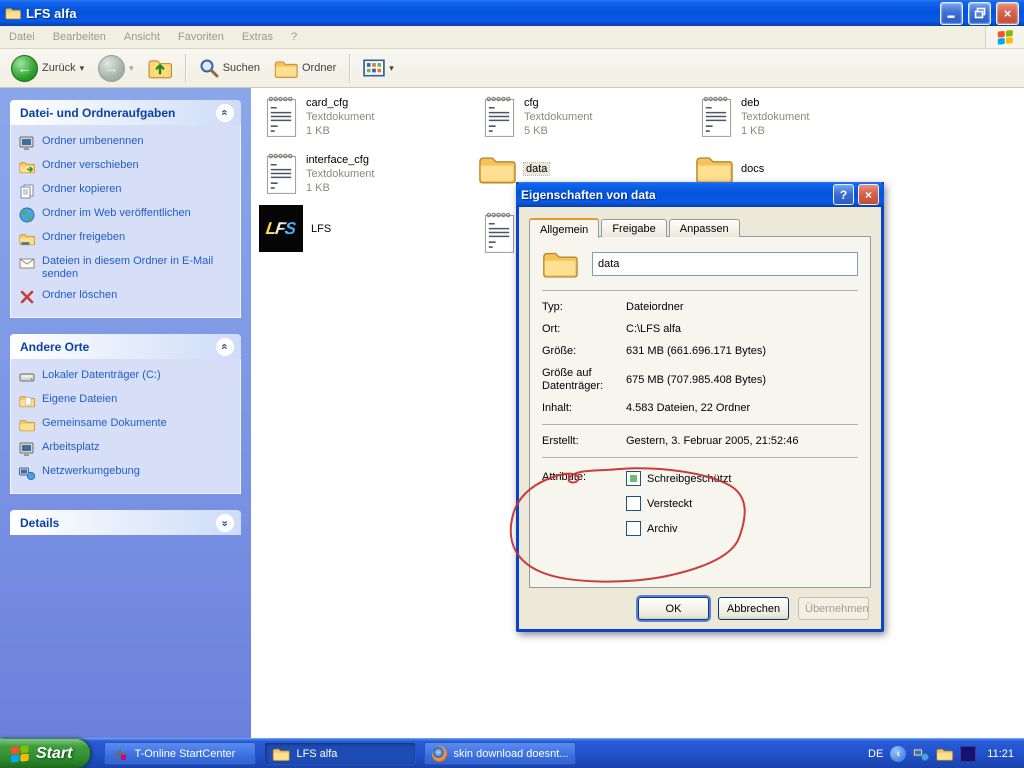  I want to click on help-icon: ?, so click(843, 194).